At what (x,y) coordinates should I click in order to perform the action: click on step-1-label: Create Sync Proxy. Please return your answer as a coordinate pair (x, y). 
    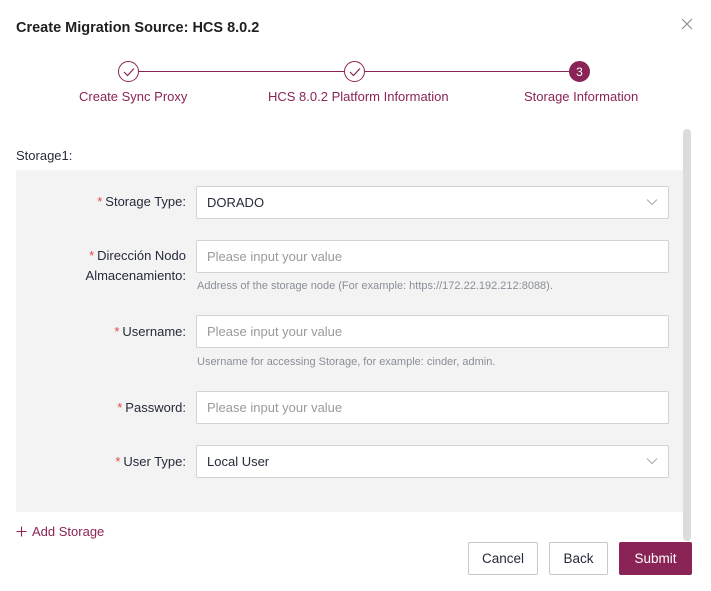
    Looking at the image, I should click on (133, 96).